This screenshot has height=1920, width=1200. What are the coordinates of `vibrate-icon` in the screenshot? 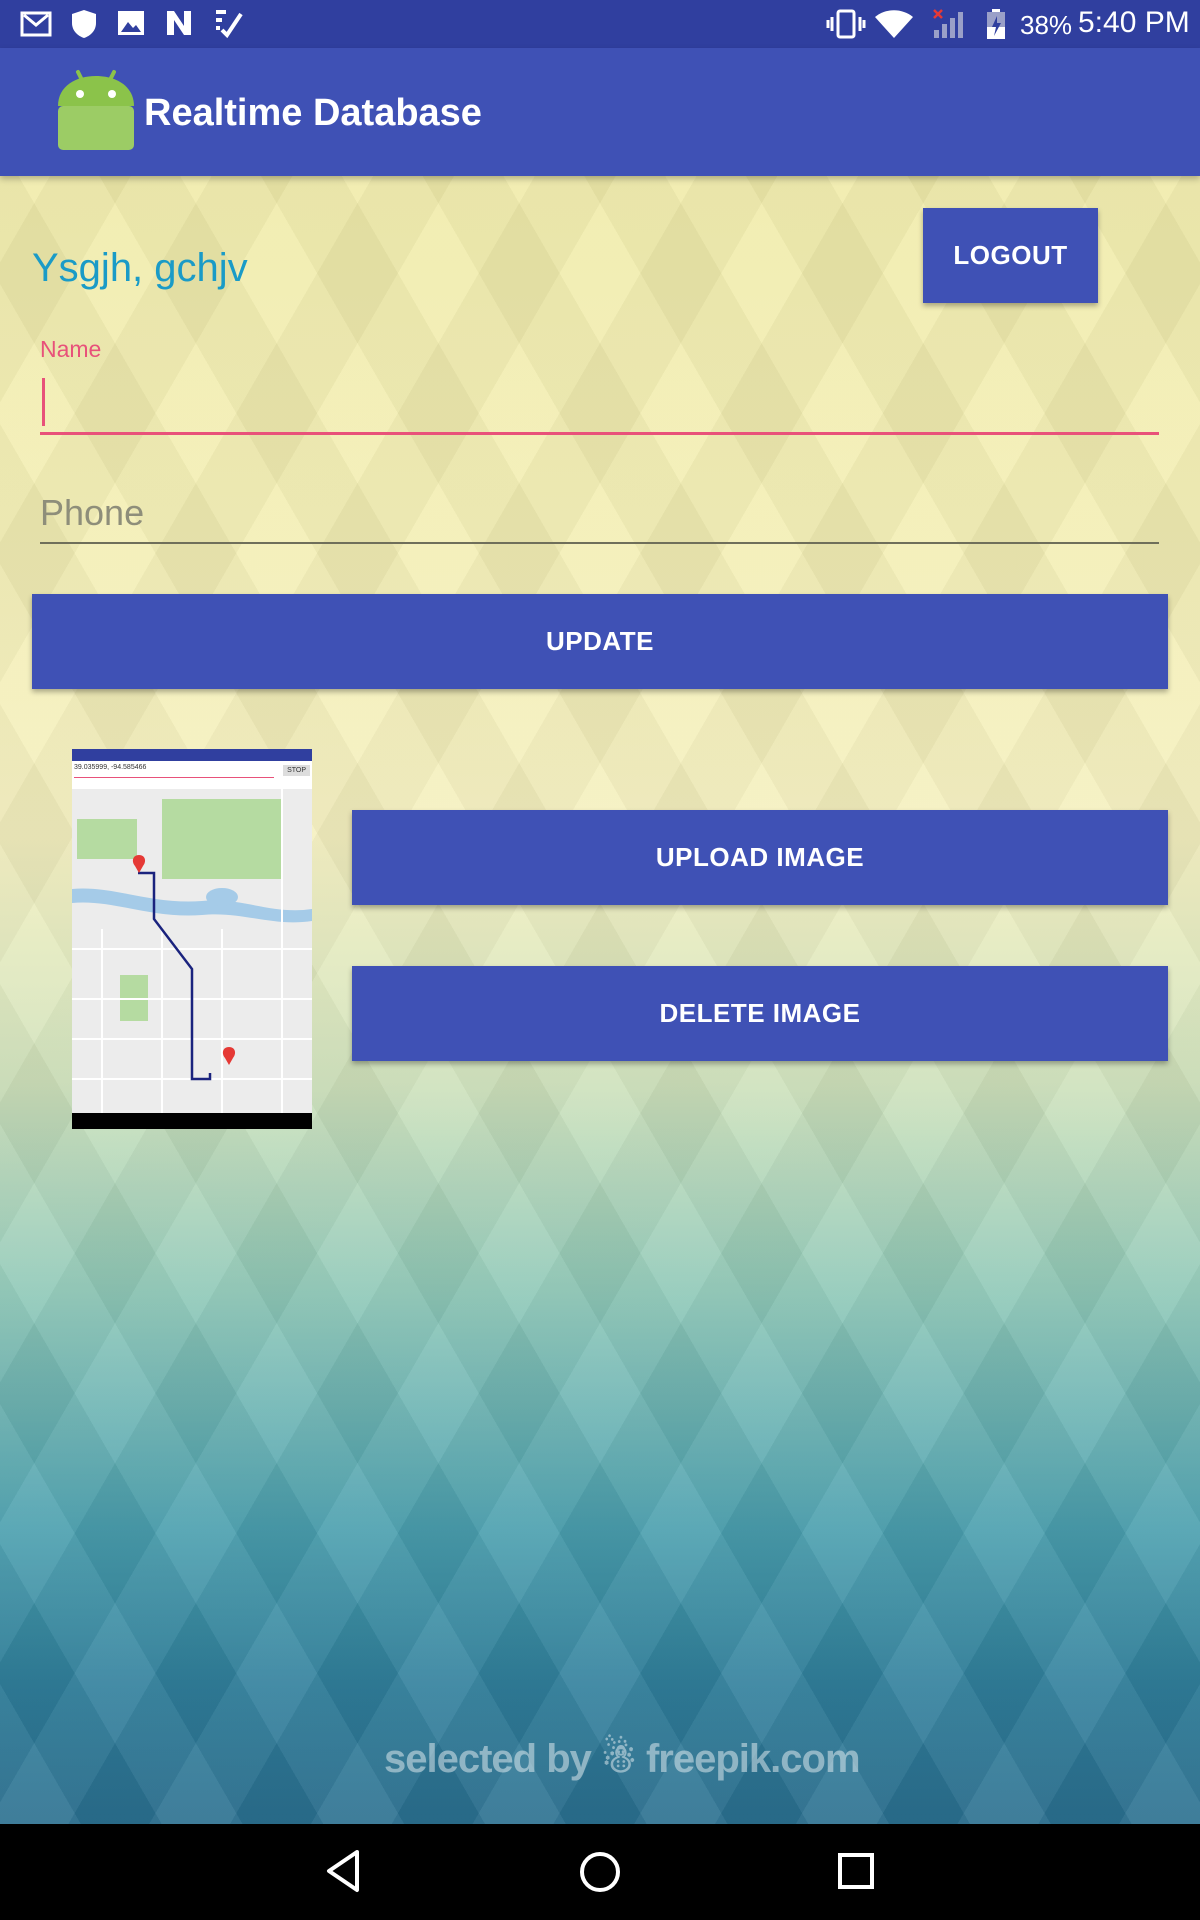 It's located at (846, 24).